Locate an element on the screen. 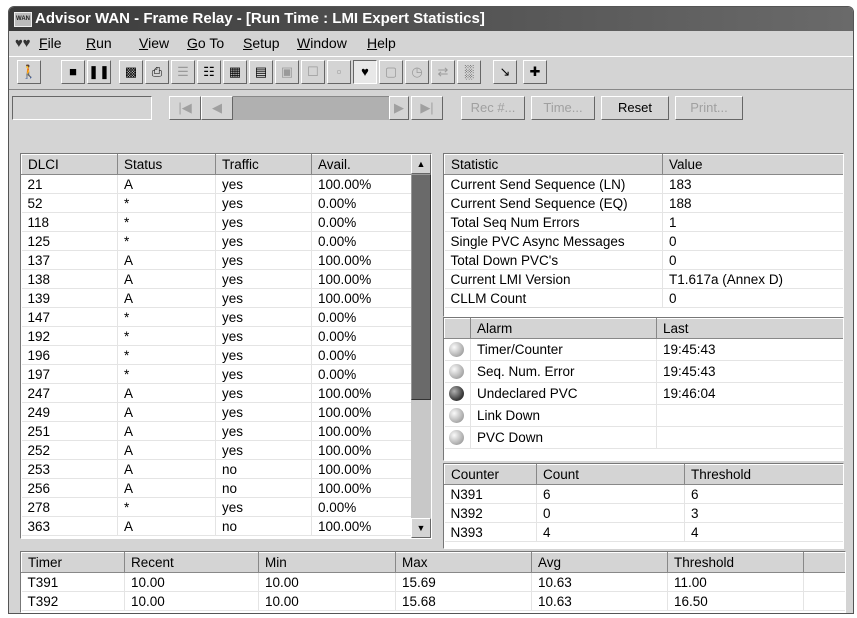  statistic-cell: Total Seq Num Errors is located at coordinates (553, 222).